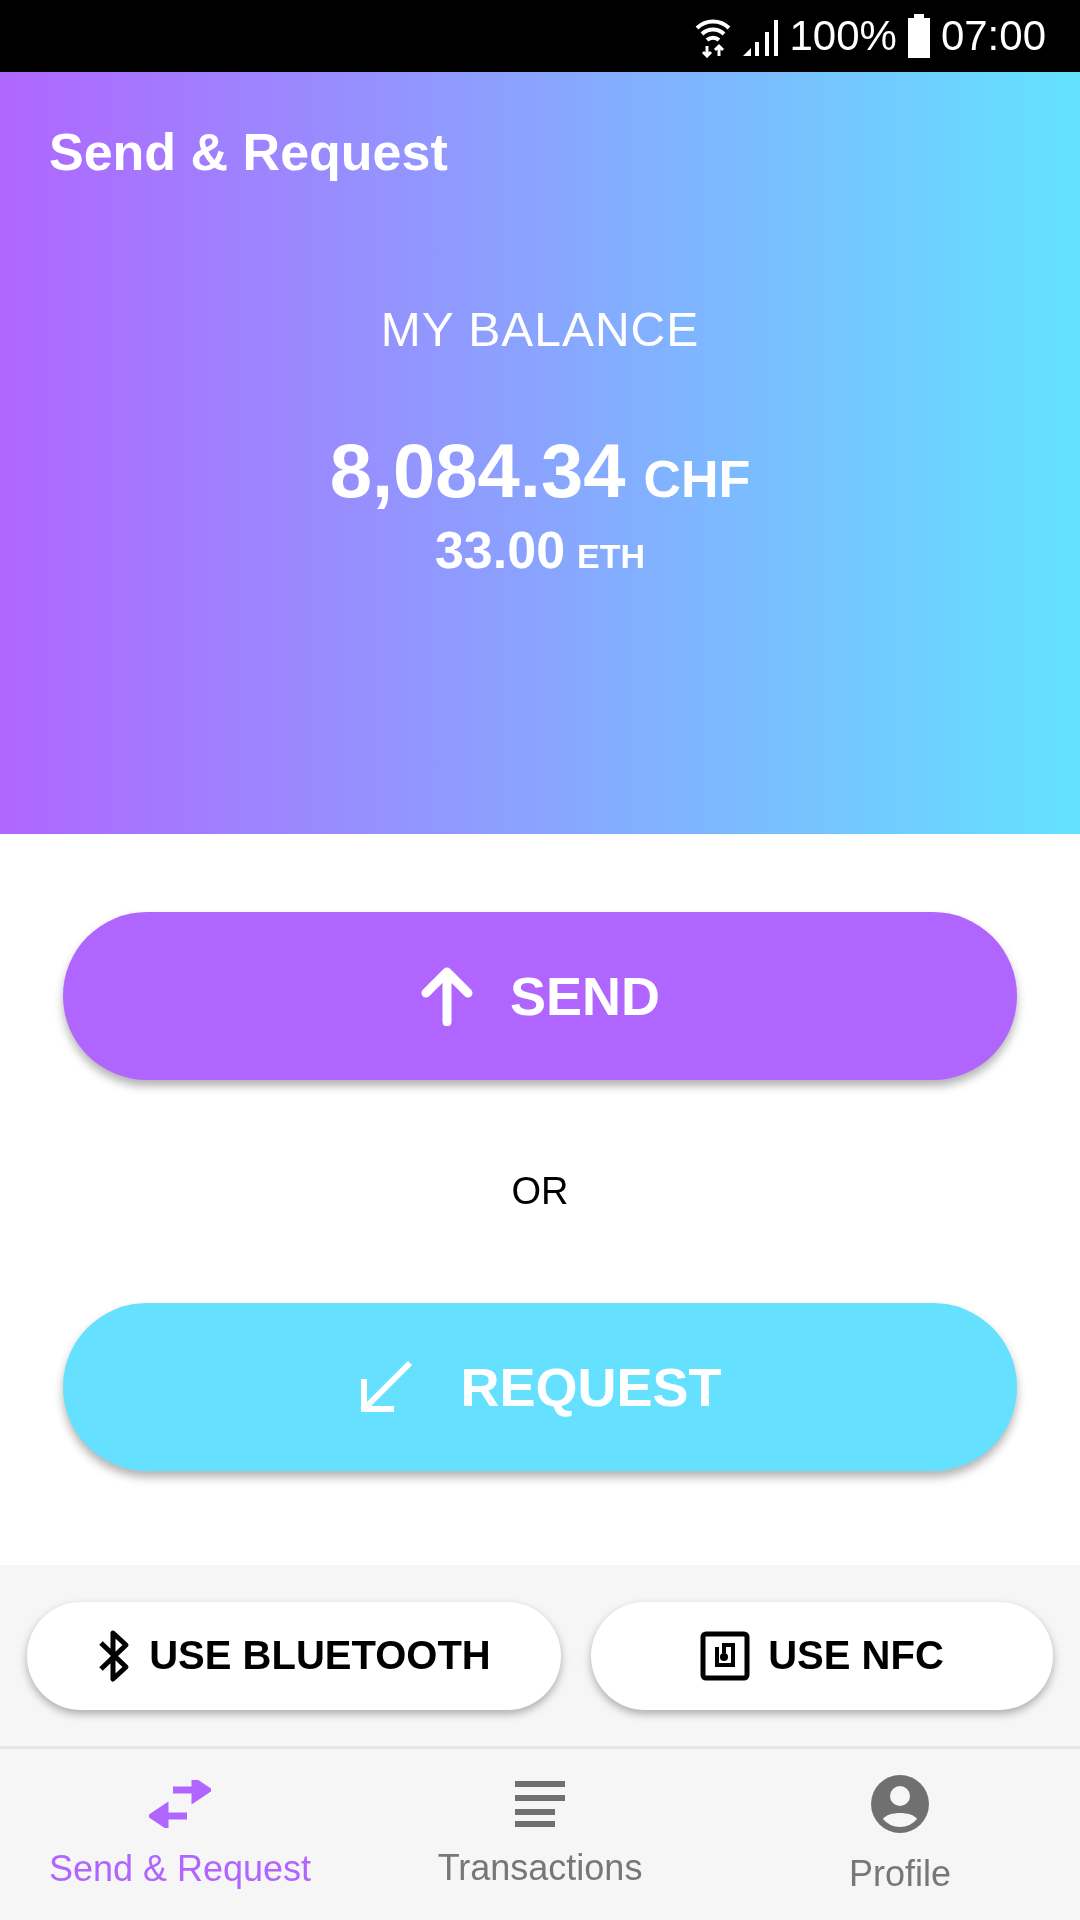 The image size is (1080, 1920). I want to click on balance-amount: 8,084.34, so click(477, 470).